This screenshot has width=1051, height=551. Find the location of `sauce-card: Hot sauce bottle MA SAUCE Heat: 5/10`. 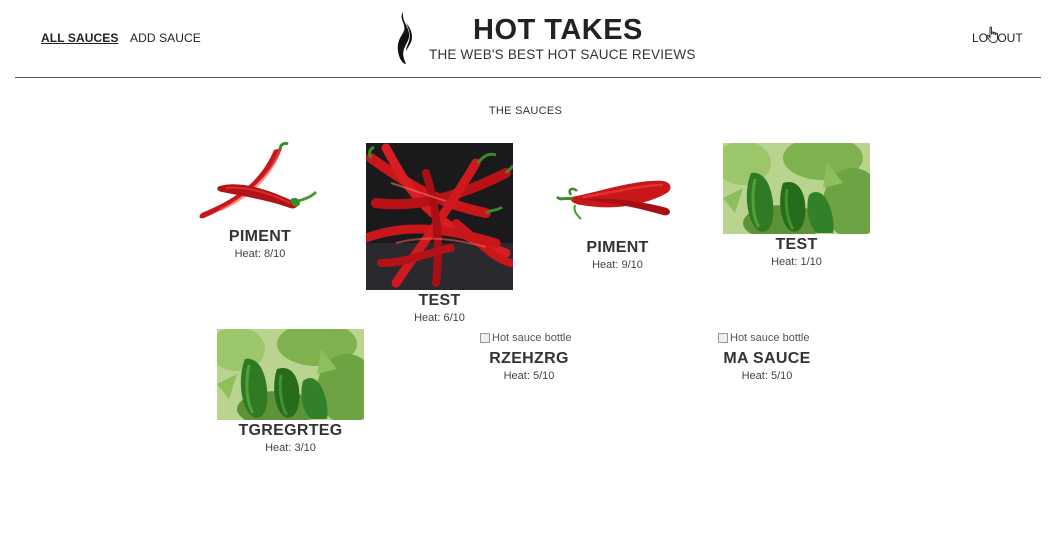

sauce-card: Hot sauce bottle MA SAUCE Heat: 5/10 is located at coordinates (767, 360).